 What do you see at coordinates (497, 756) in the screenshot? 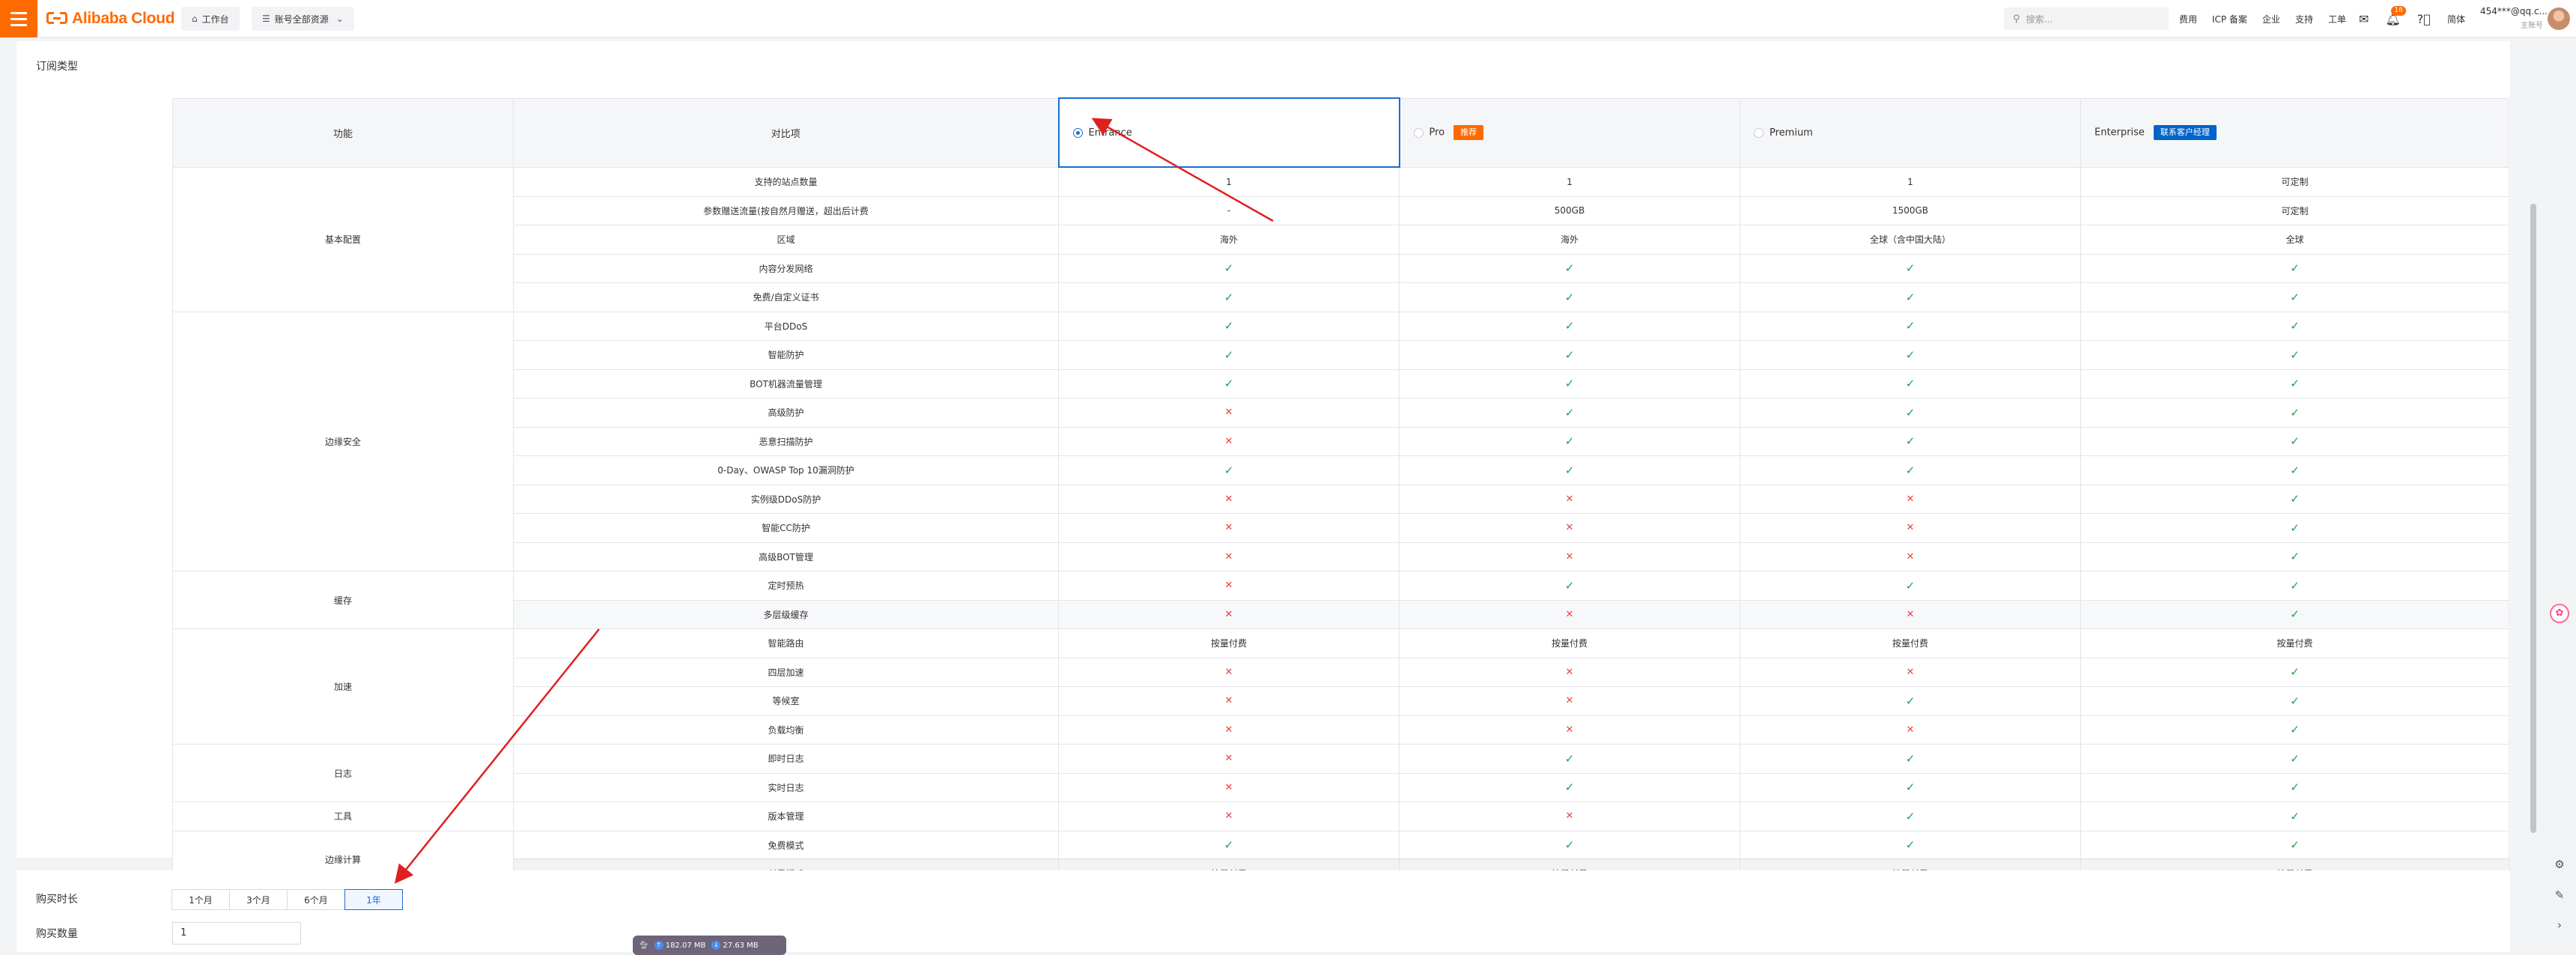
I see `arrow-to-duration` at bounding box center [497, 756].